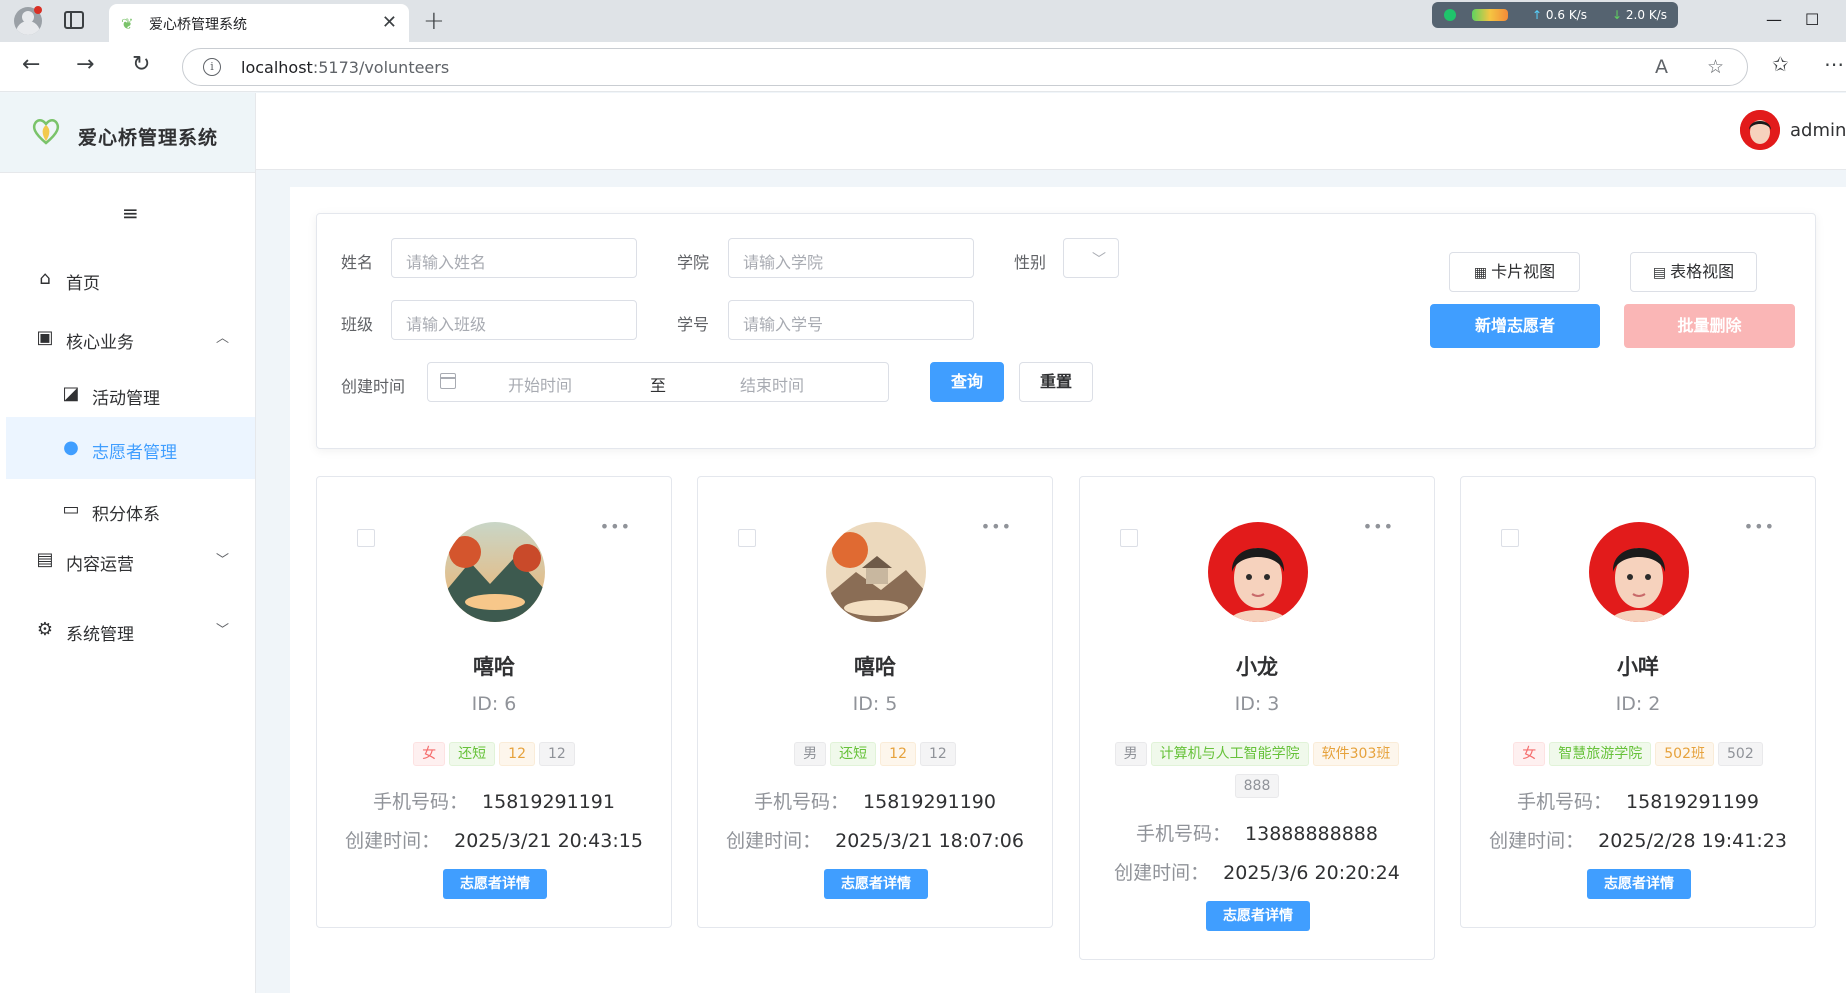  I want to click on phone-row: 手机号码： 15819291190, so click(875, 800).